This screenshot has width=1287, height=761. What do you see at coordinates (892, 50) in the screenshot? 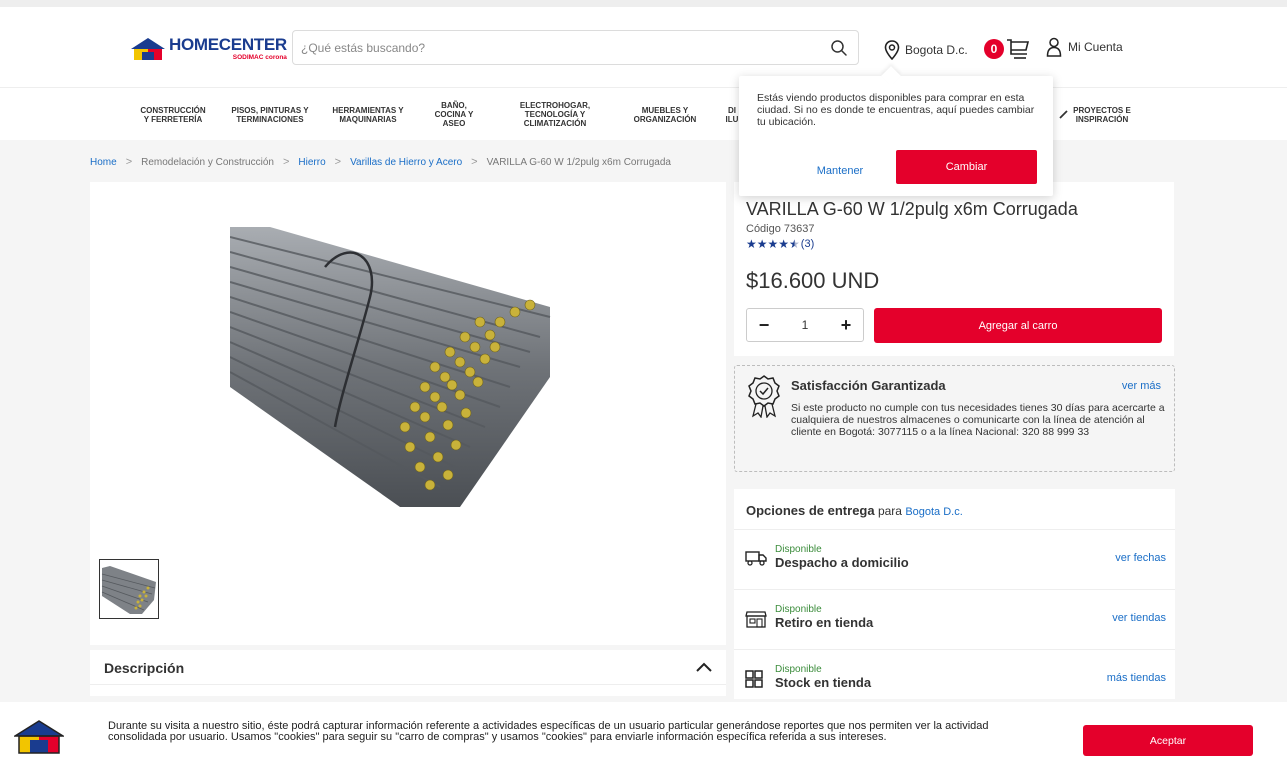
I see `location-pin-icon` at bounding box center [892, 50].